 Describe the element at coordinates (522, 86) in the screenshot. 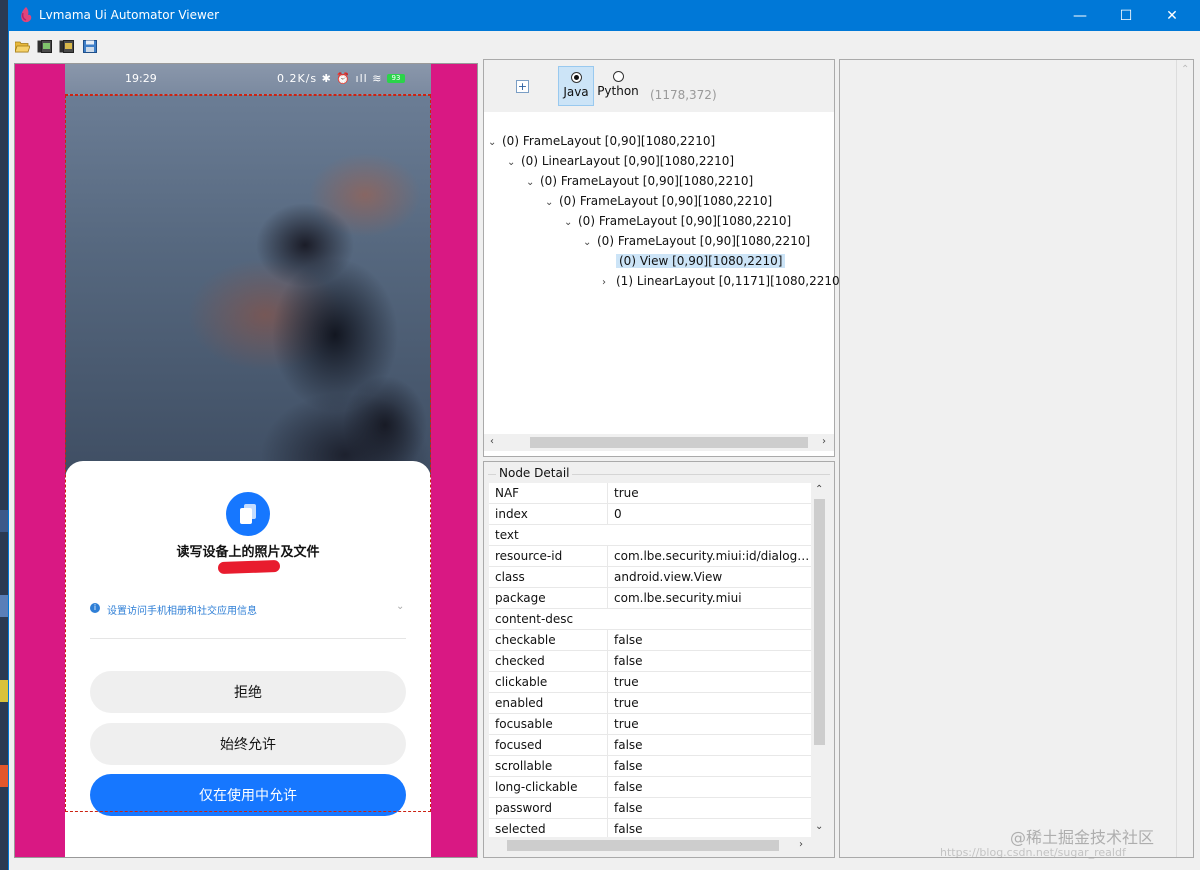

I see `expand-all-icon: +` at that location.